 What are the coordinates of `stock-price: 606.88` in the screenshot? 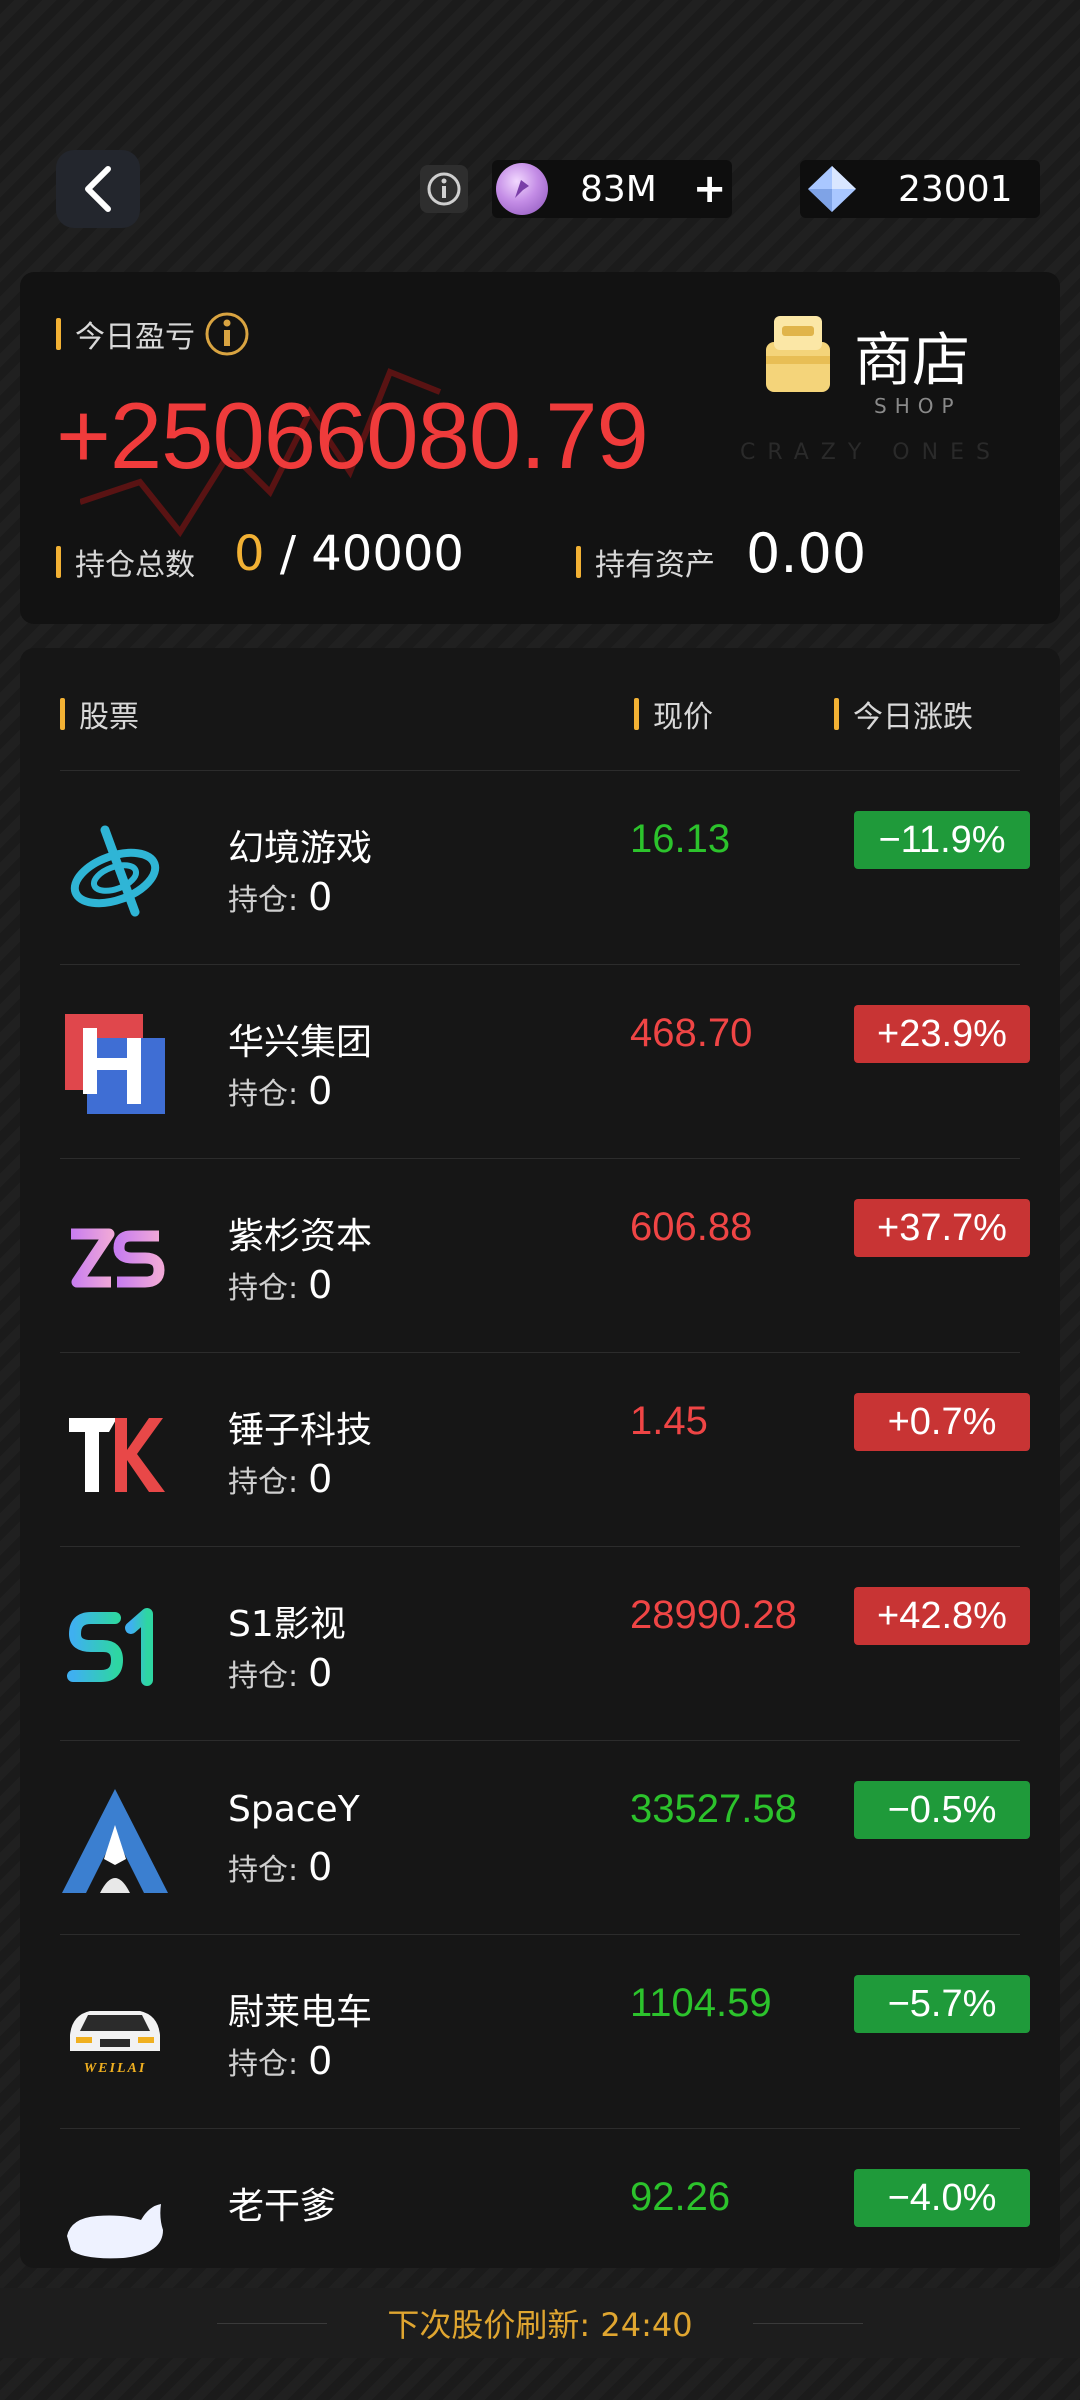 It's located at (691, 1227).